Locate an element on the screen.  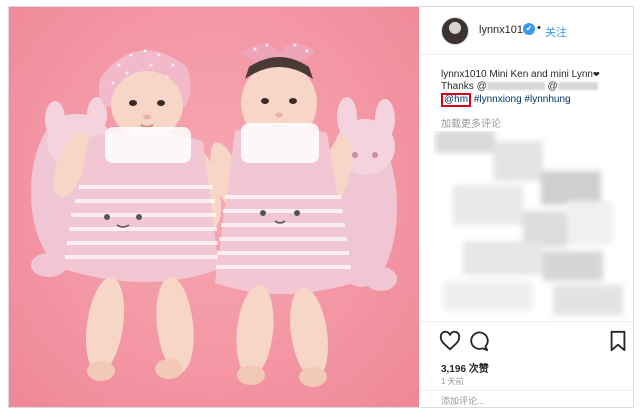
post-header: lynnx1010 ✔ • 关注 is located at coordinates (526, 31).